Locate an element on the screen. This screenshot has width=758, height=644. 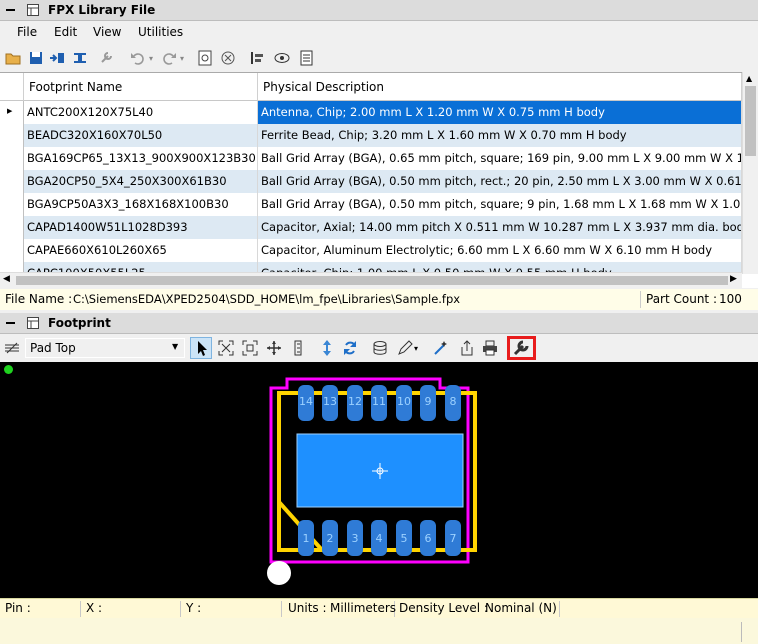
pad-3: 3 is located at coordinates (355, 538).